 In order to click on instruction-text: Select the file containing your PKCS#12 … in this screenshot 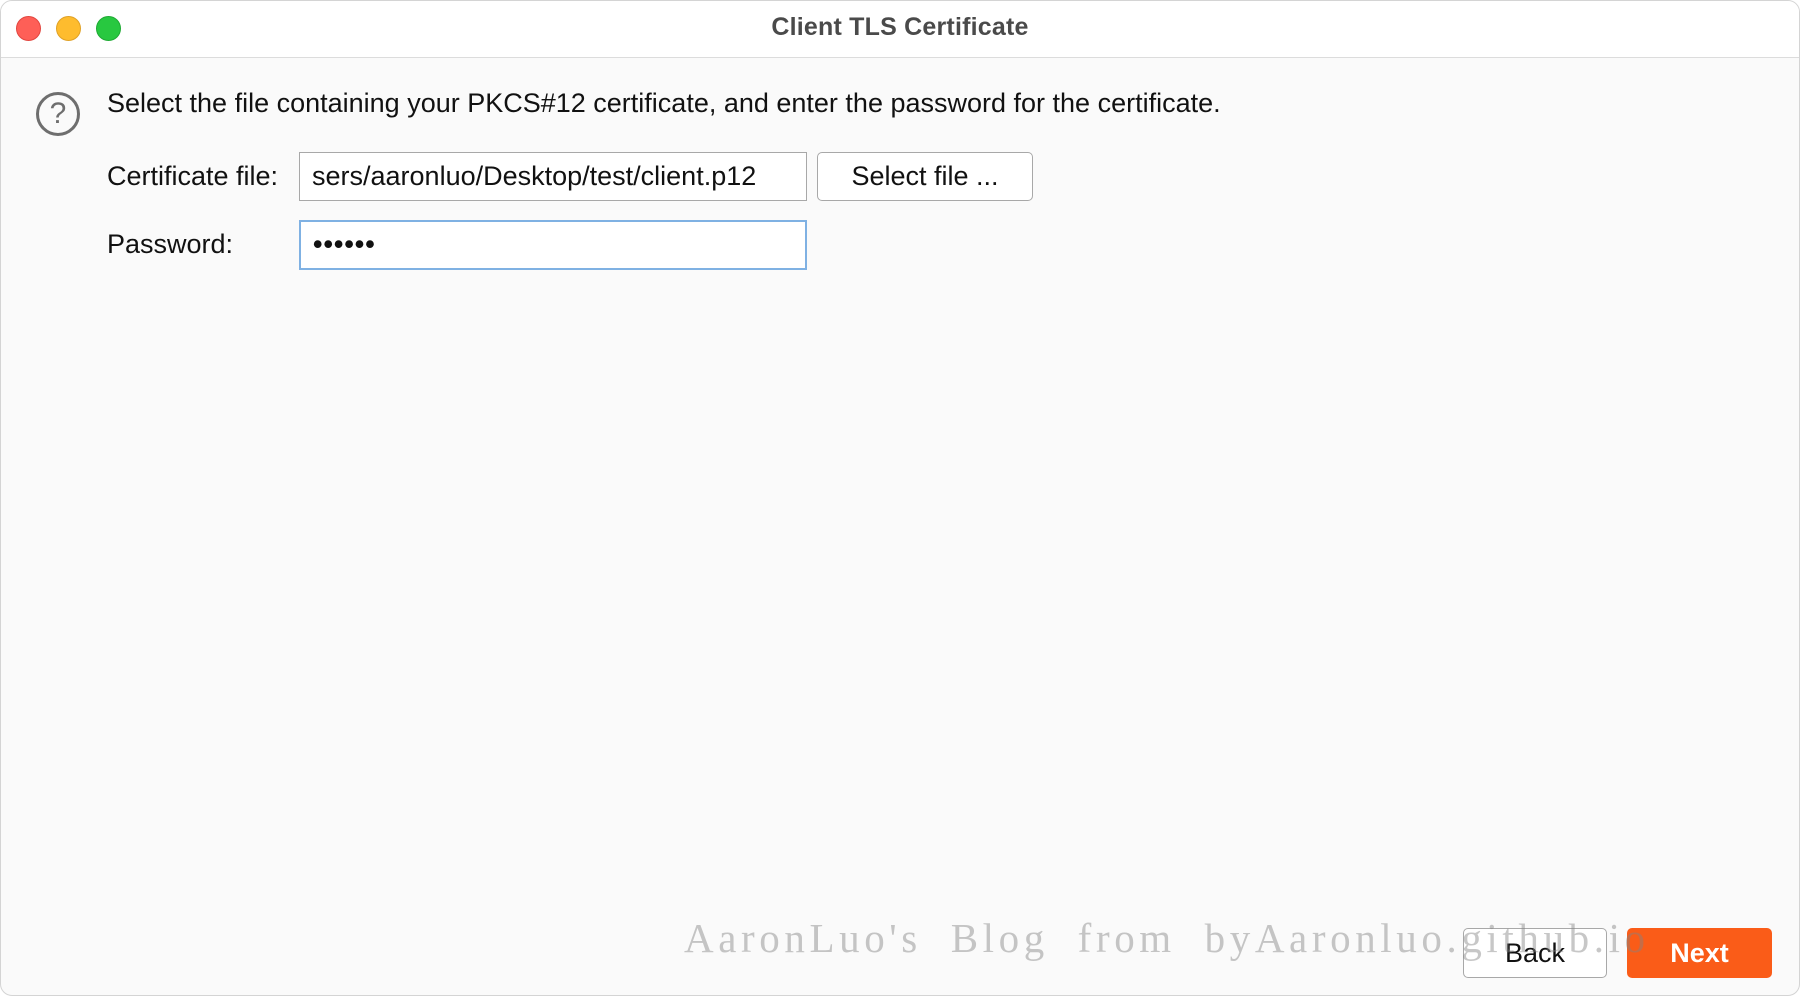, I will do `click(664, 103)`.